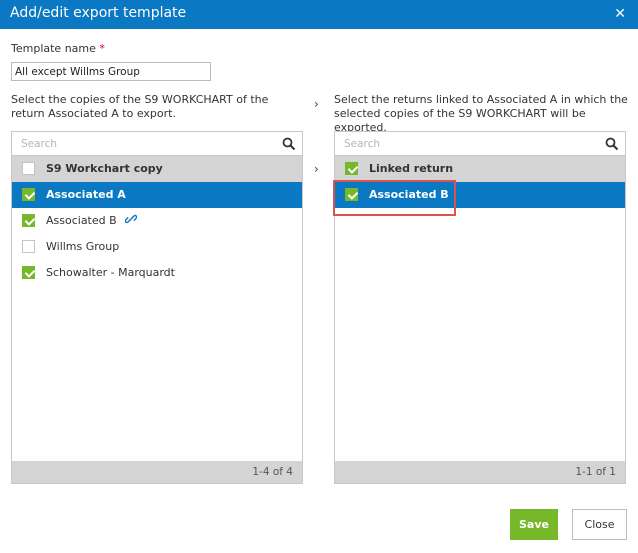 This screenshot has height=553, width=638. I want to click on right-header-label: Linked return, so click(411, 168).